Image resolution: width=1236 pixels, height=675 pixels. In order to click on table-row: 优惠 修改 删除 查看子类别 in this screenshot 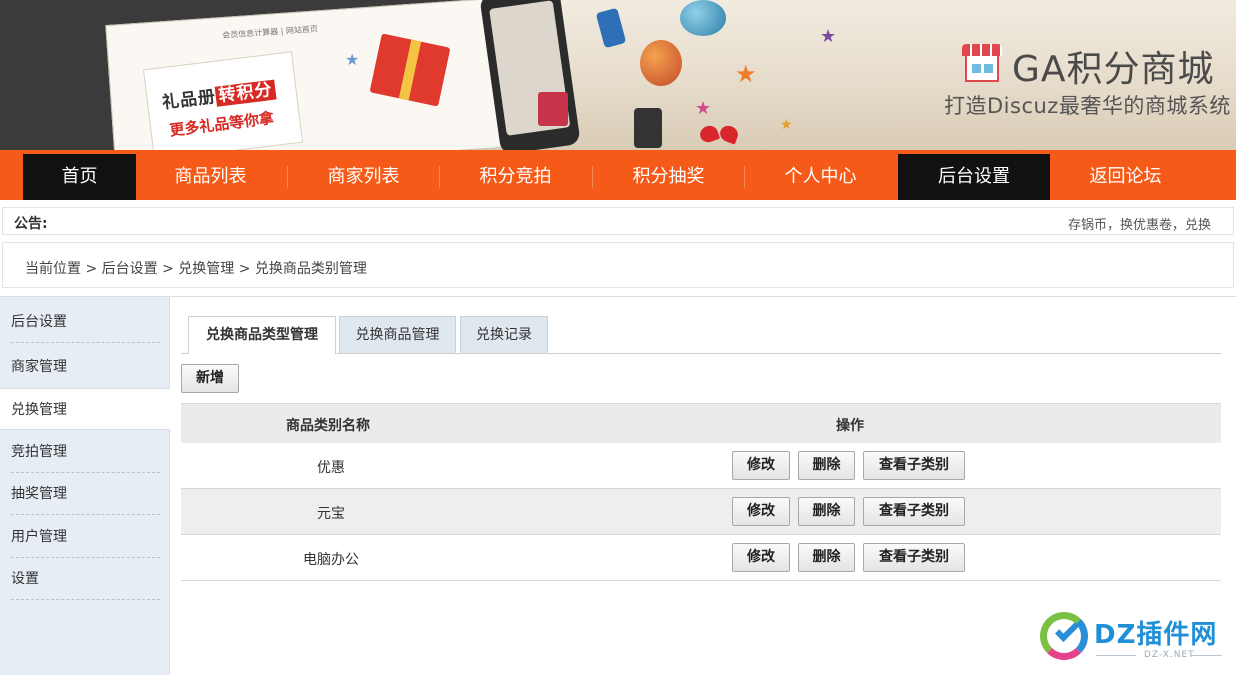, I will do `click(701, 466)`.